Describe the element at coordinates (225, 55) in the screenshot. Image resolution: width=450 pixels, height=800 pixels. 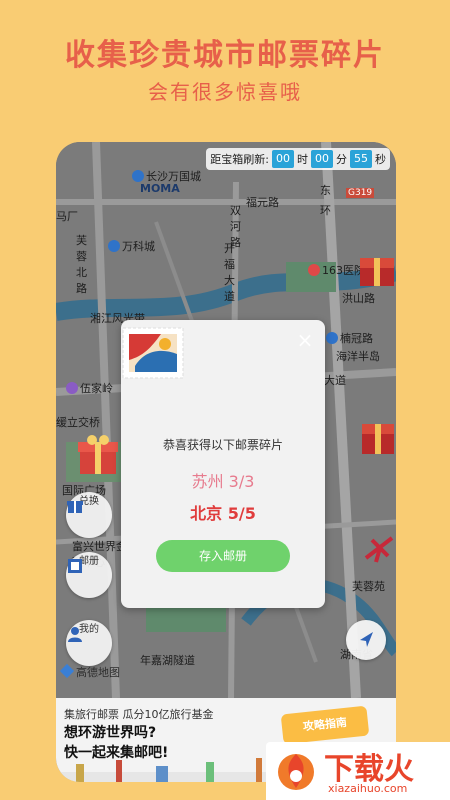
I see `promo-headline: 收集珍贵城市邮票碎片` at that location.